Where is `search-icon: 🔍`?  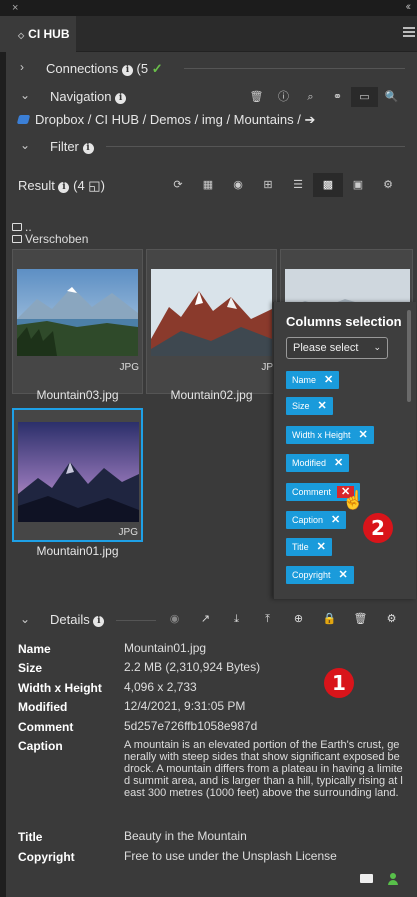
search-icon: 🔍 is located at coordinates (391, 97).